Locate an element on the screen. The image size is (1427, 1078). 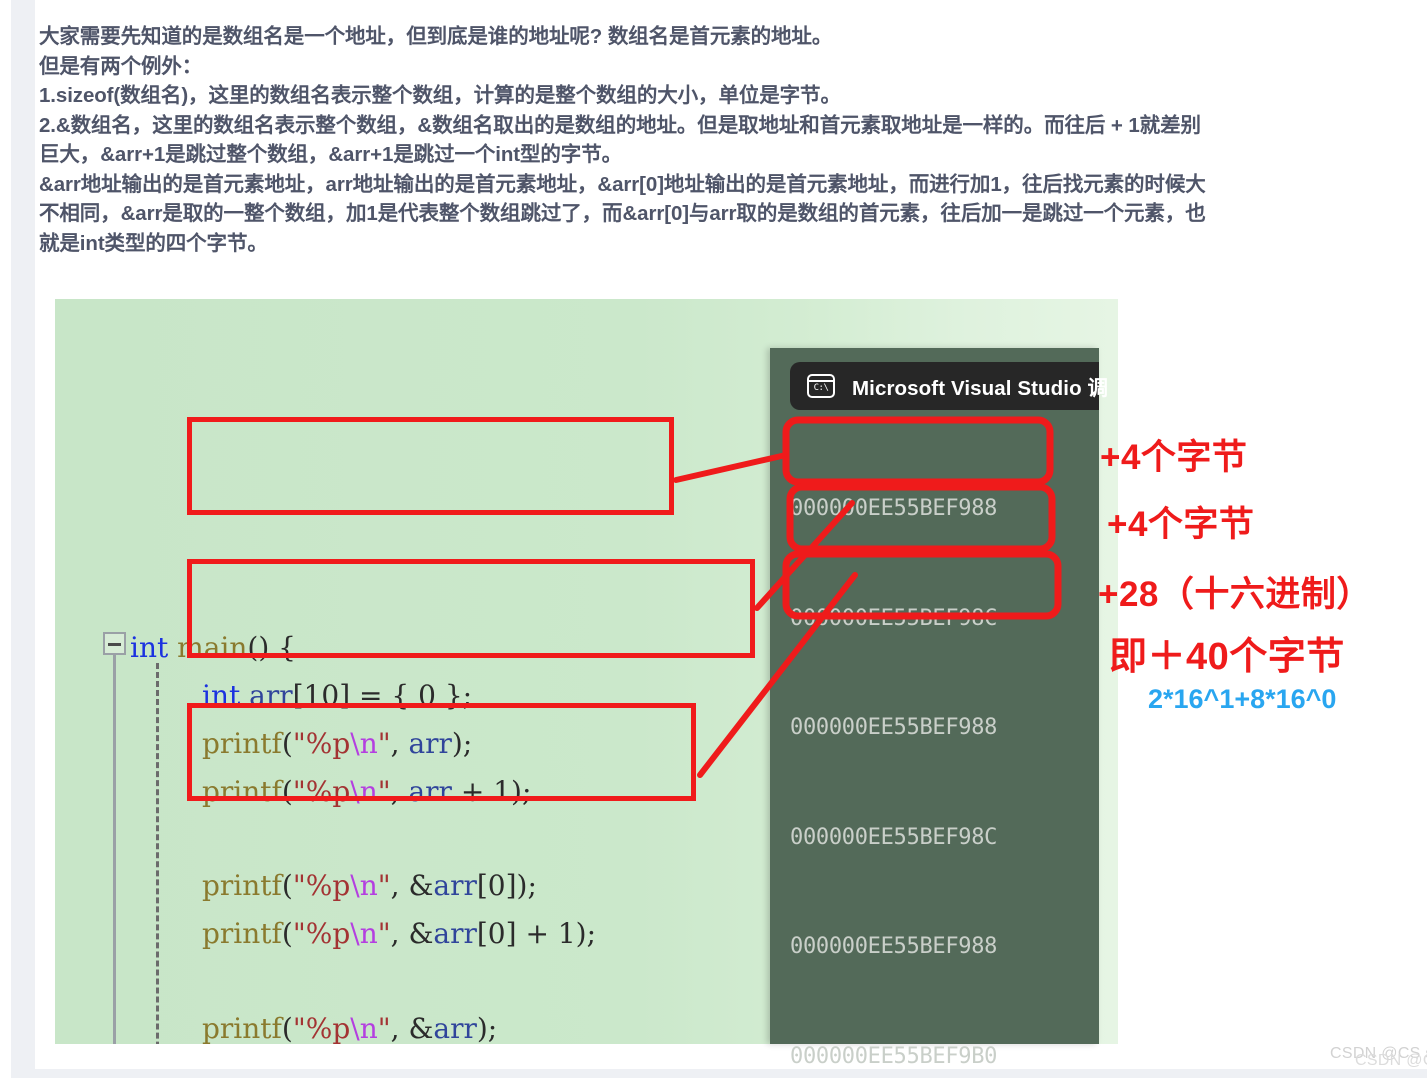
annotation-plus-40-bytes: 即＋40个字节 is located at coordinates (1227, 657).